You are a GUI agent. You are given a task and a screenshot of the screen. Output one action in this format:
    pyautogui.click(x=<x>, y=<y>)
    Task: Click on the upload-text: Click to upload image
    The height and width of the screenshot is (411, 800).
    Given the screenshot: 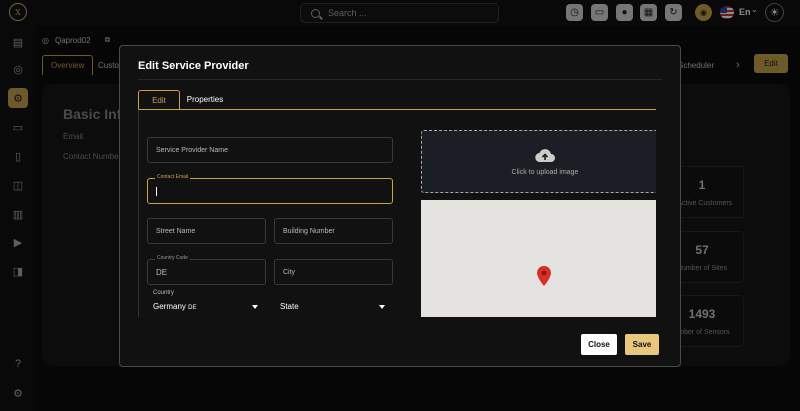 What is the action you would take?
    pyautogui.click(x=545, y=172)
    